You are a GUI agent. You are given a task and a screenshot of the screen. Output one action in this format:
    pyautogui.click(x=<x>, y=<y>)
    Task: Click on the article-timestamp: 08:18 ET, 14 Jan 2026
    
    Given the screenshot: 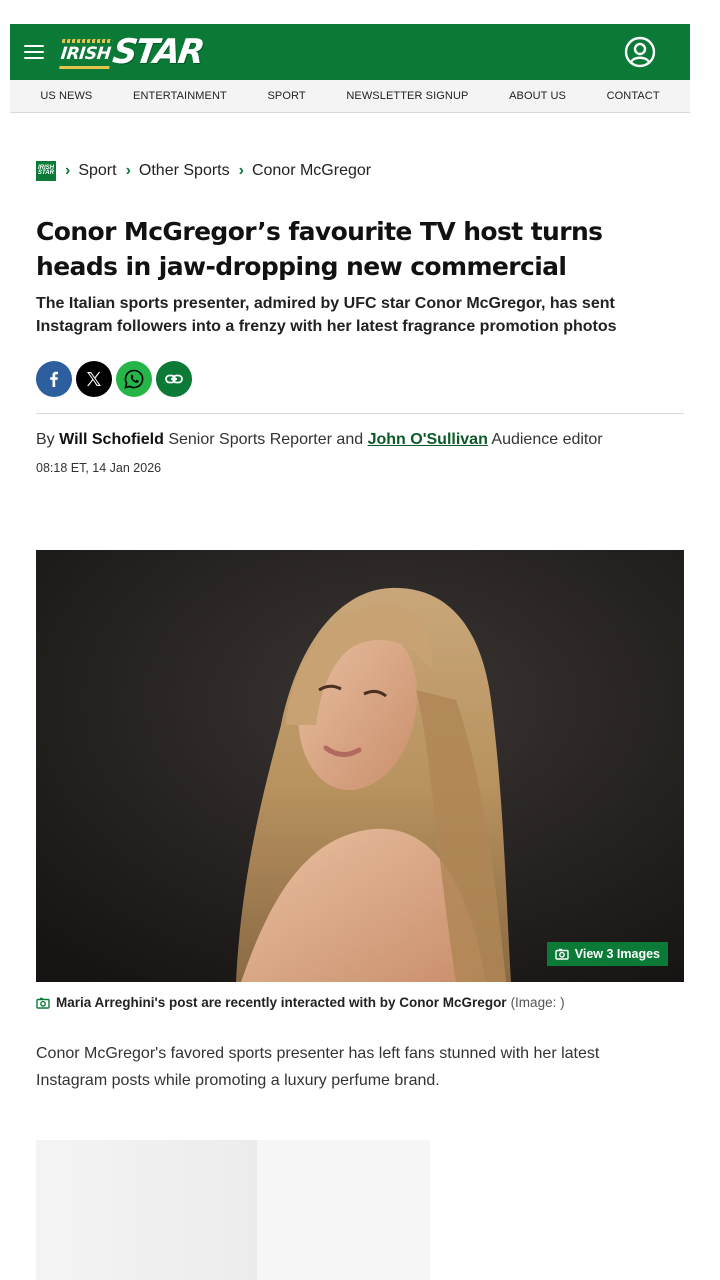 What is the action you would take?
    pyautogui.click(x=99, y=468)
    